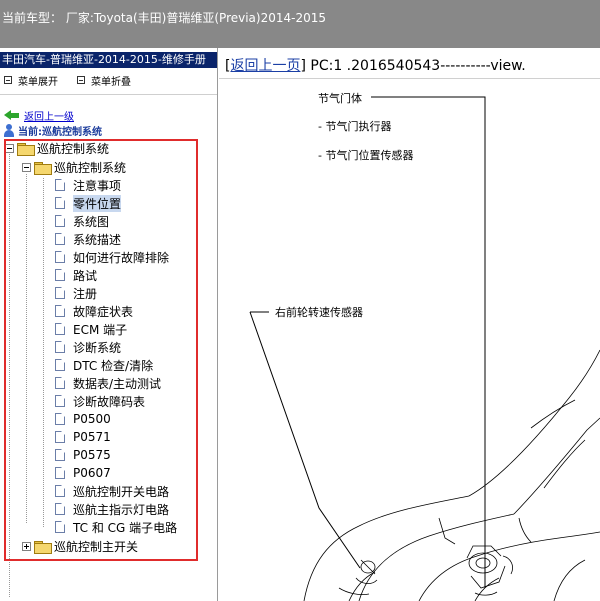  What do you see at coordinates (164, 18) in the screenshot?
I see `vehicle-title: 当前车型： 厂家:Toyota(丰田)普瑞维亚(Previa)2014-2015` at bounding box center [164, 18].